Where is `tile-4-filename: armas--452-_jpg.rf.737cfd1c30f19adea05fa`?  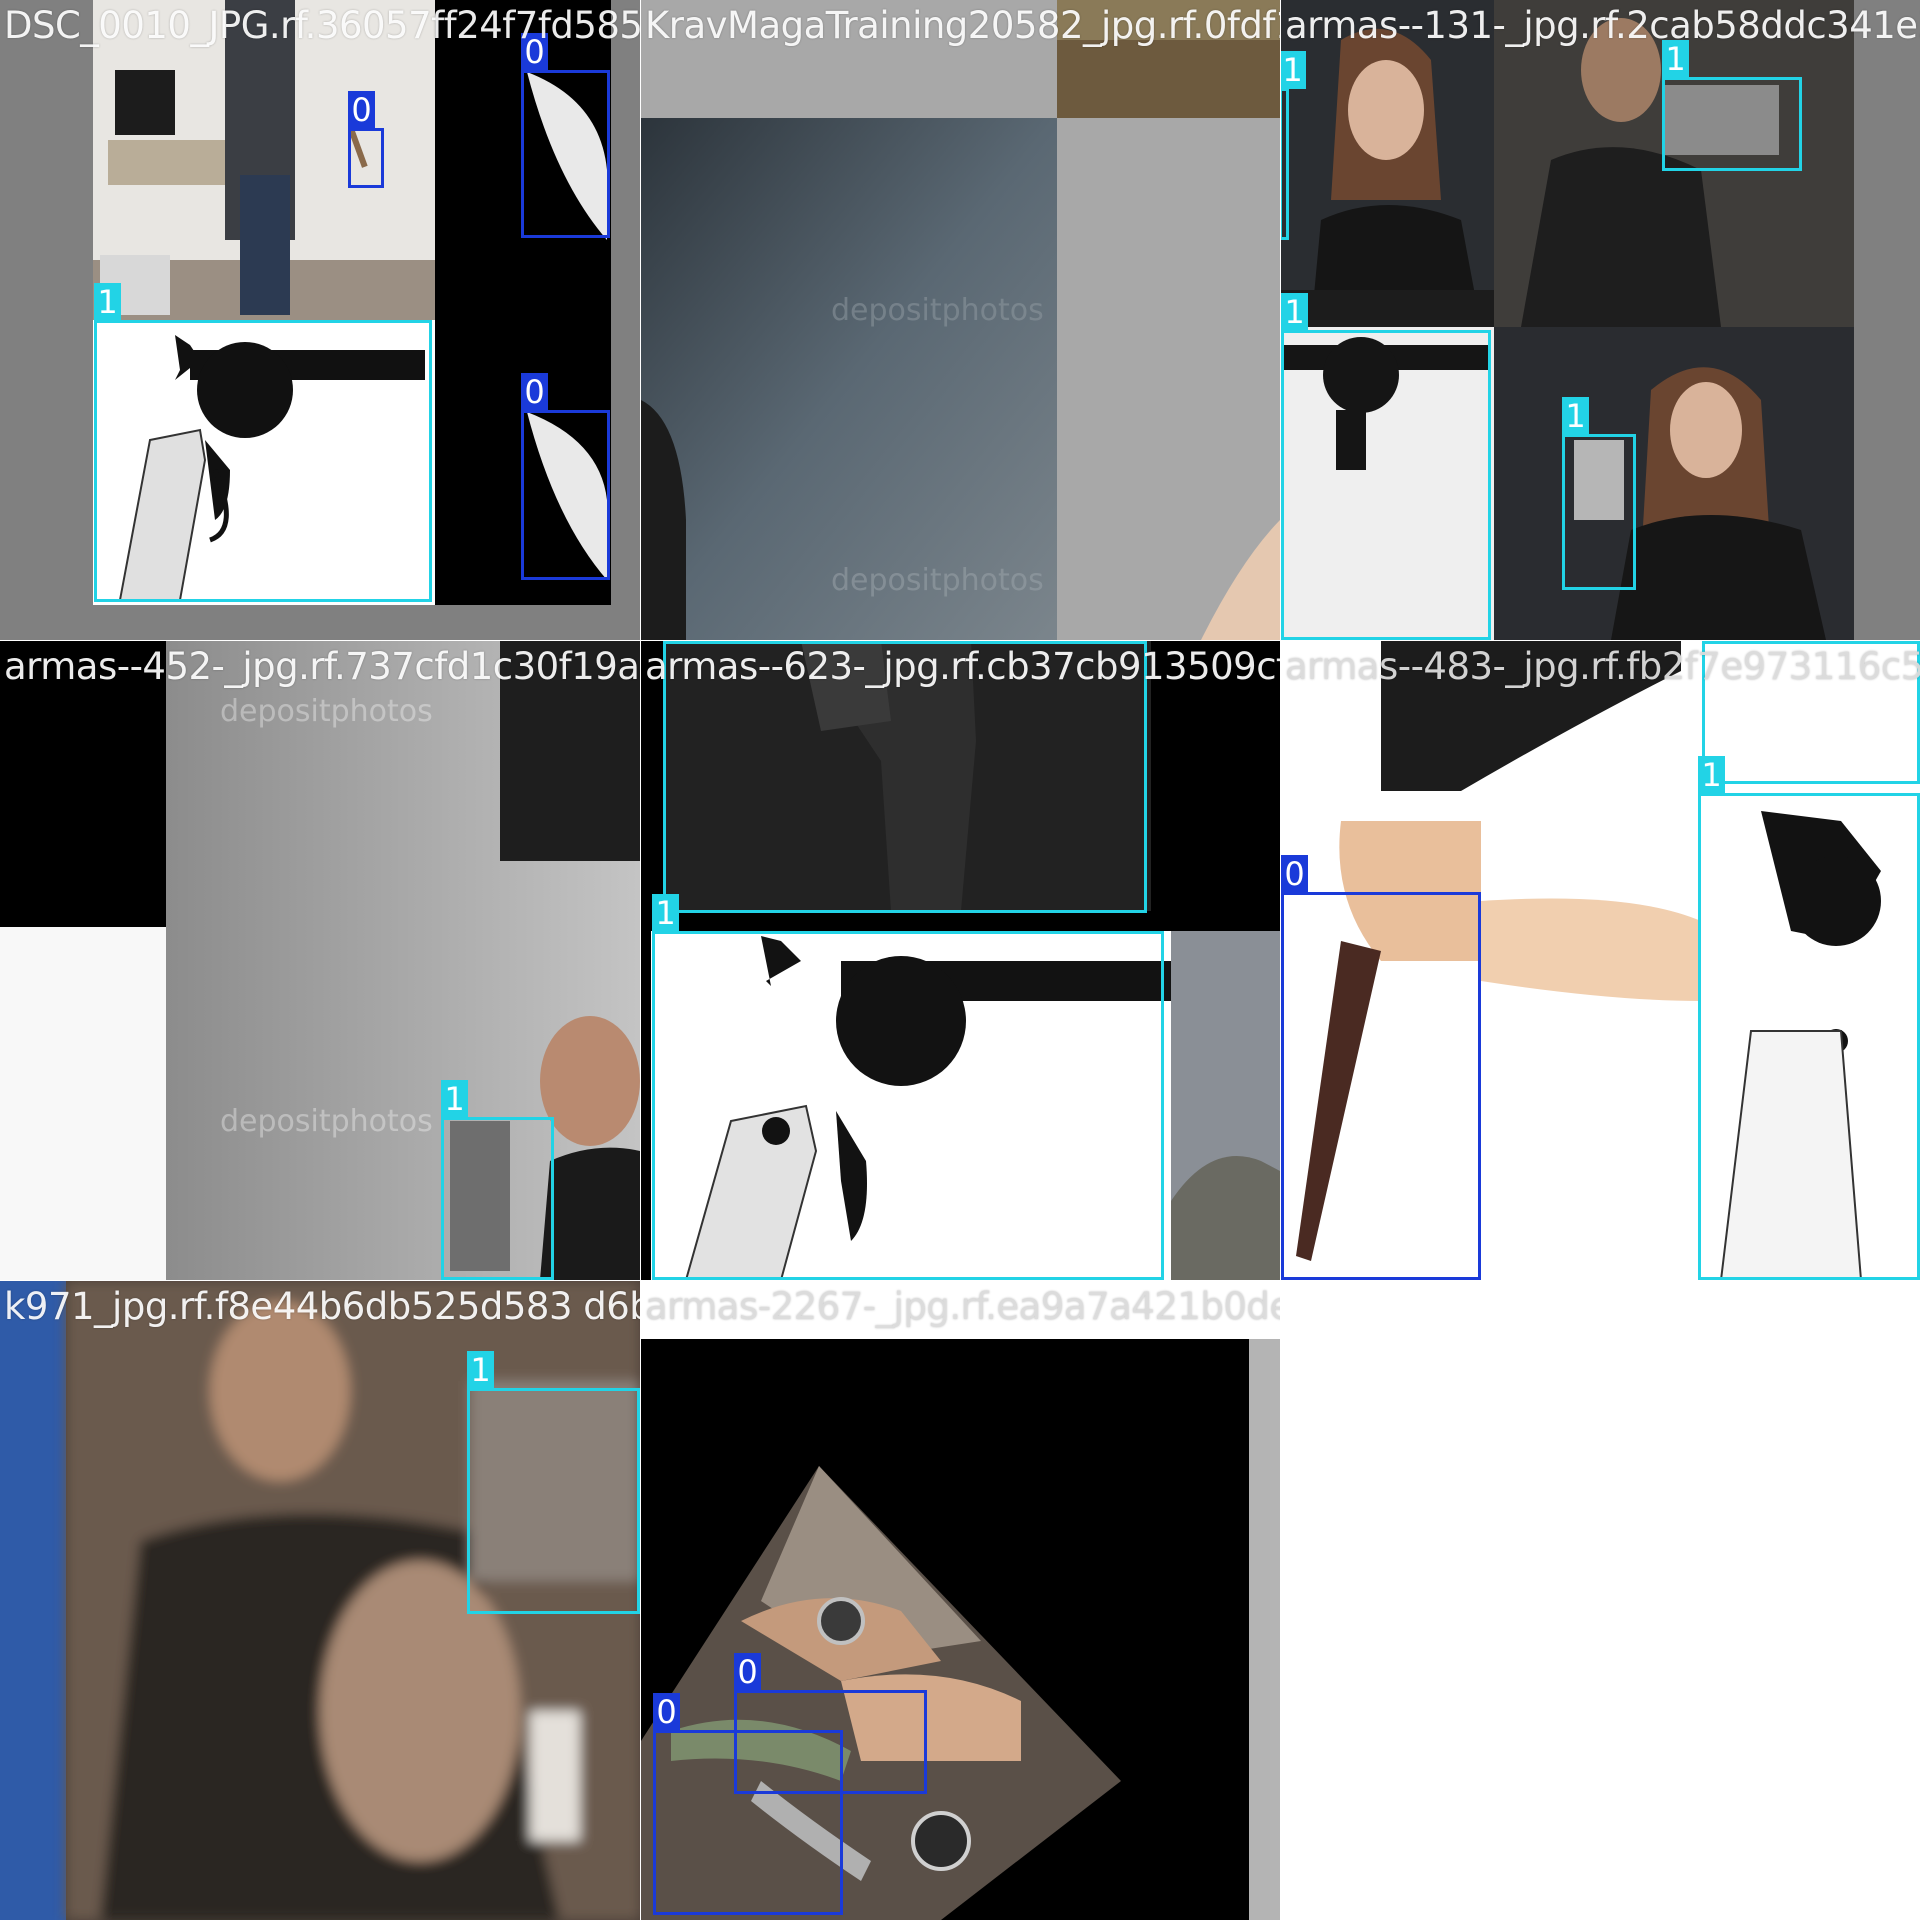
tile-4-filename: armas--452-_jpg.rf.737cfd1c30f19adea05fa is located at coordinates (322, 666).